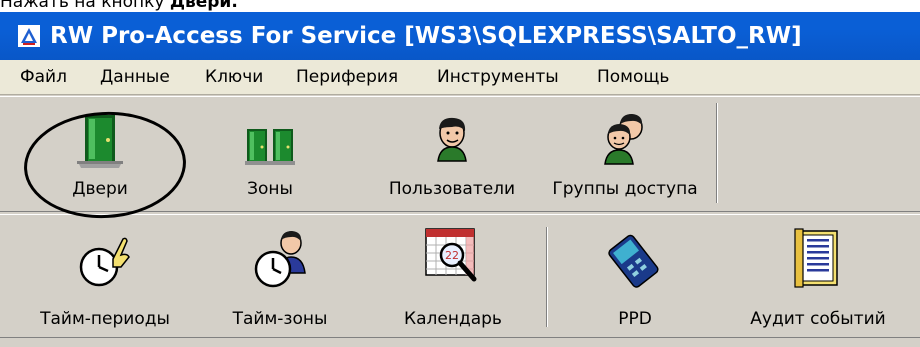  I want to click on access-groups-button: Группы доступа, so click(625, 154).